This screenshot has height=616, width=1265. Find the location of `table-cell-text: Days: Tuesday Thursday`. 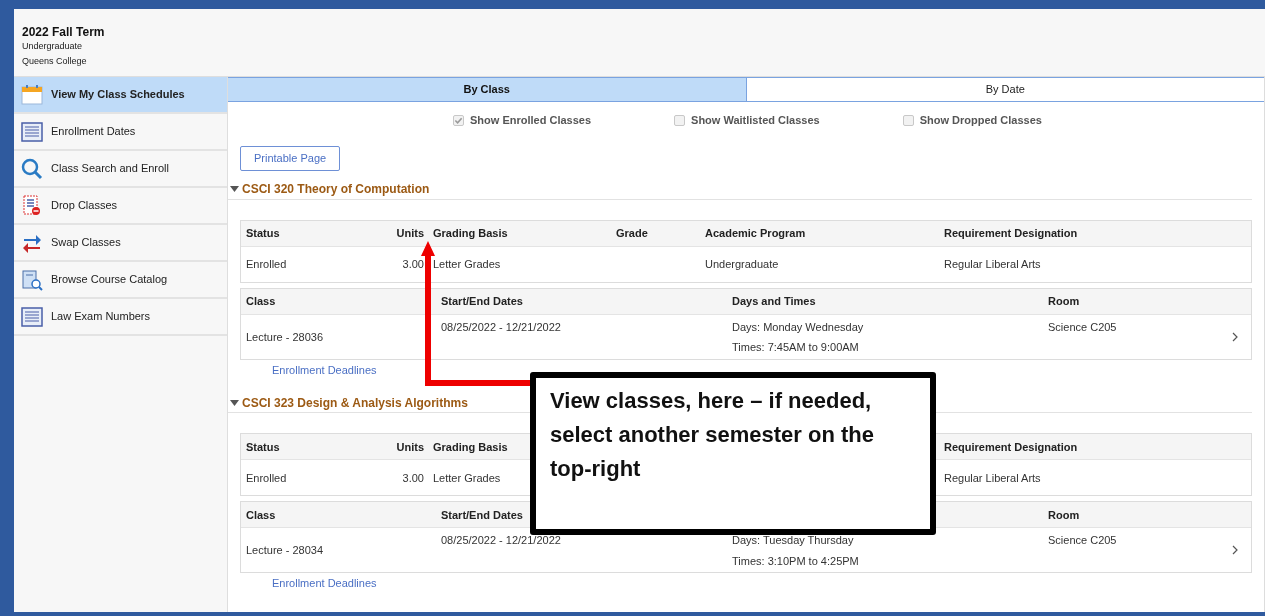

table-cell-text: Days: Tuesday Thursday is located at coordinates (793, 541).